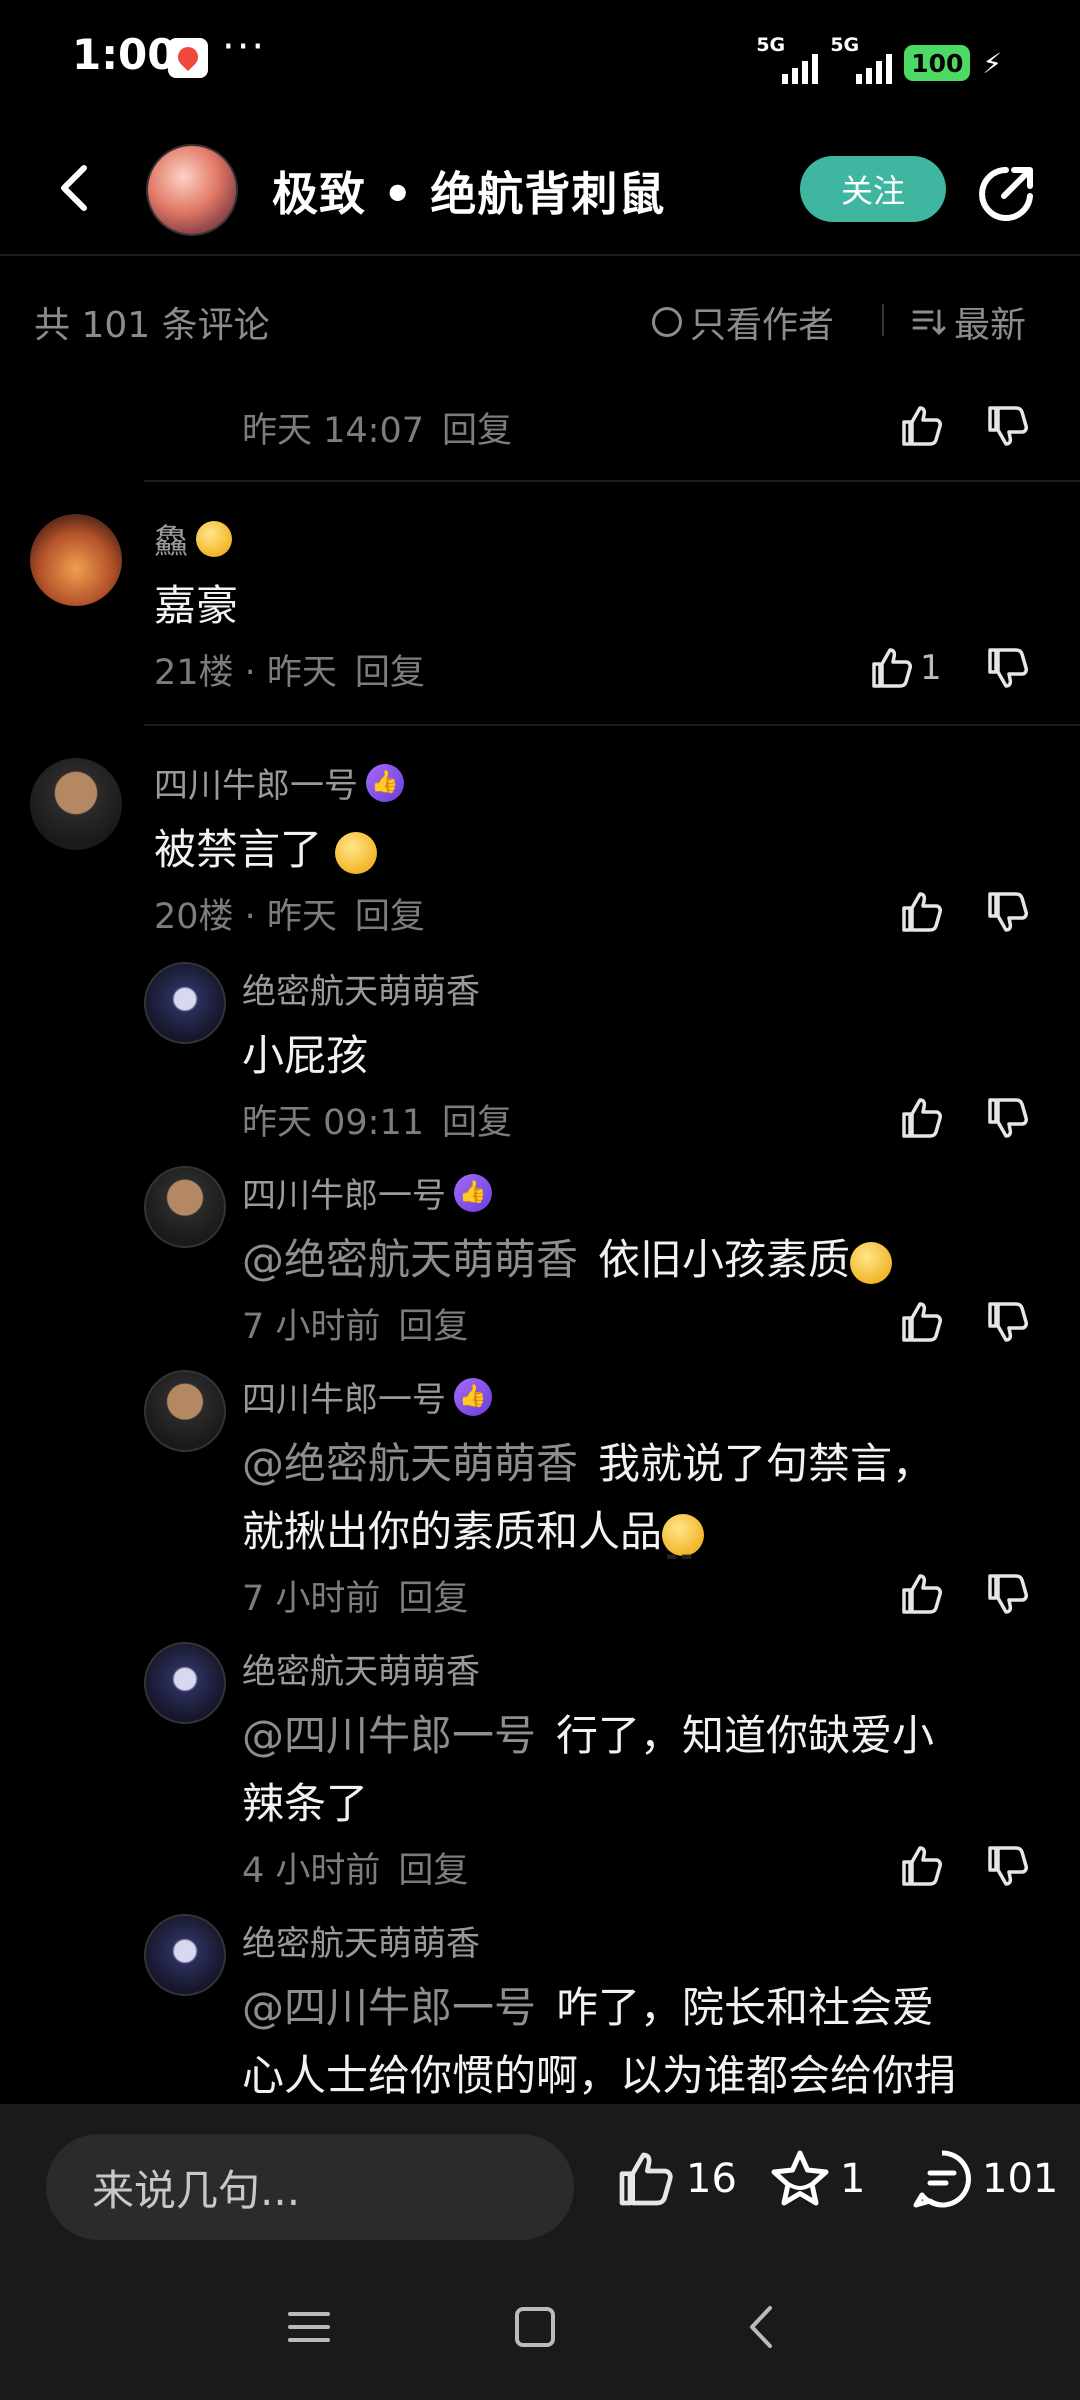 This screenshot has width=1080, height=2400. What do you see at coordinates (929, 322) in the screenshot?
I see `sort-icon` at bounding box center [929, 322].